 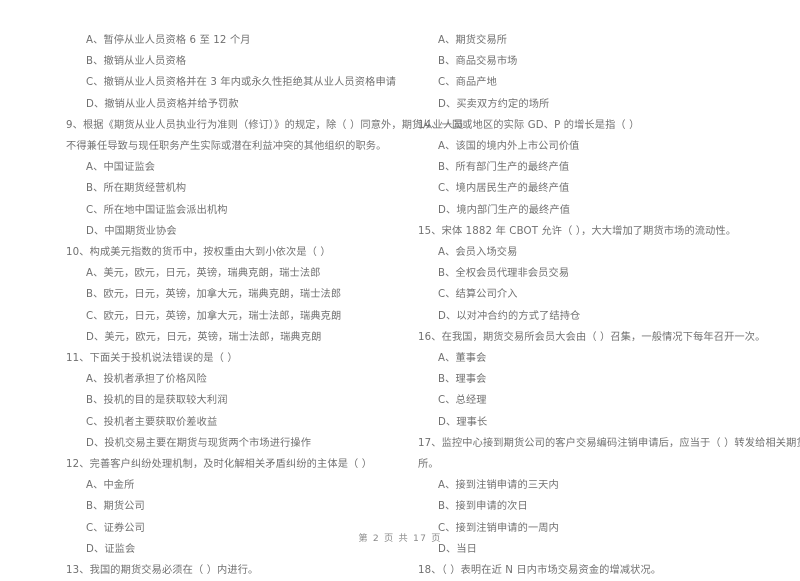 What do you see at coordinates (494, 104) in the screenshot?
I see `option-item: D、买卖双方约定的场所` at bounding box center [494, 104].